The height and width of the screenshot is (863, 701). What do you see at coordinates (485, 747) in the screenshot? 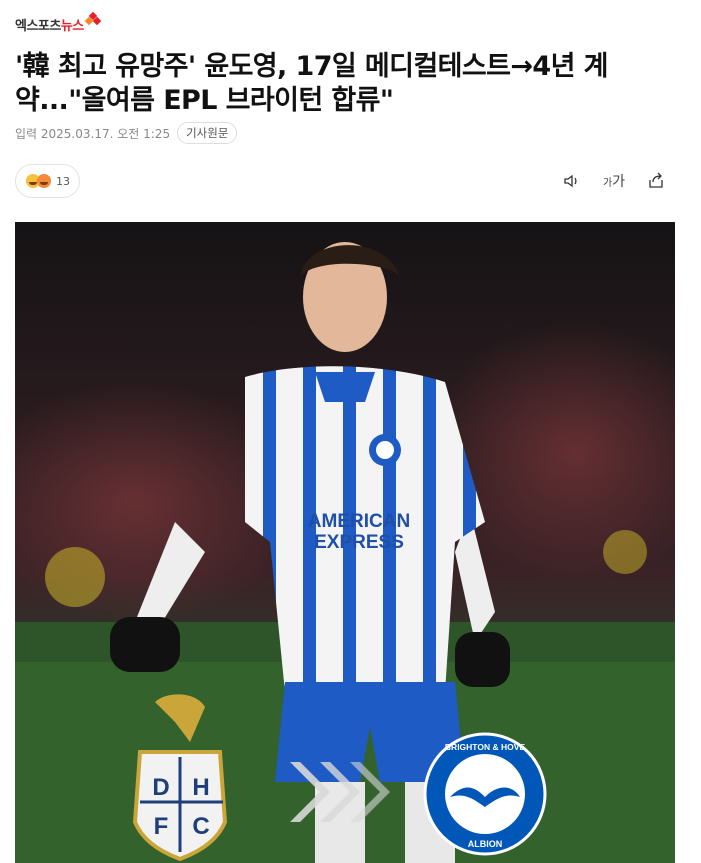
I see `crest-top-text: BRIGHTON & HOVE` at bounding box center [485, 747].